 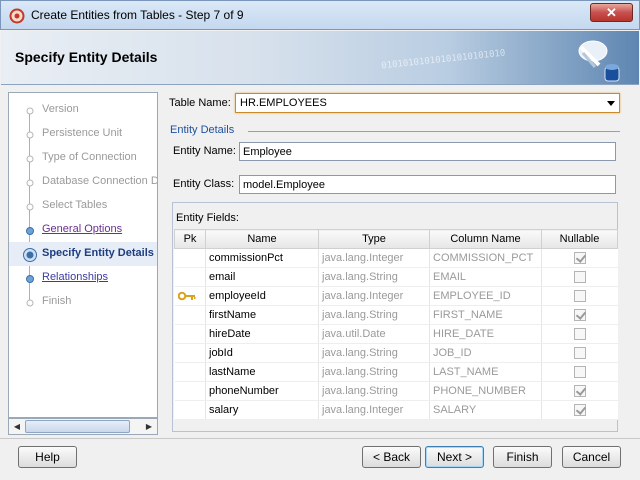 What do you see at coordinates (485, 353) in the screenshot?
I see `field-column-cell: JOB_ID` at bounding box center [485, 353].